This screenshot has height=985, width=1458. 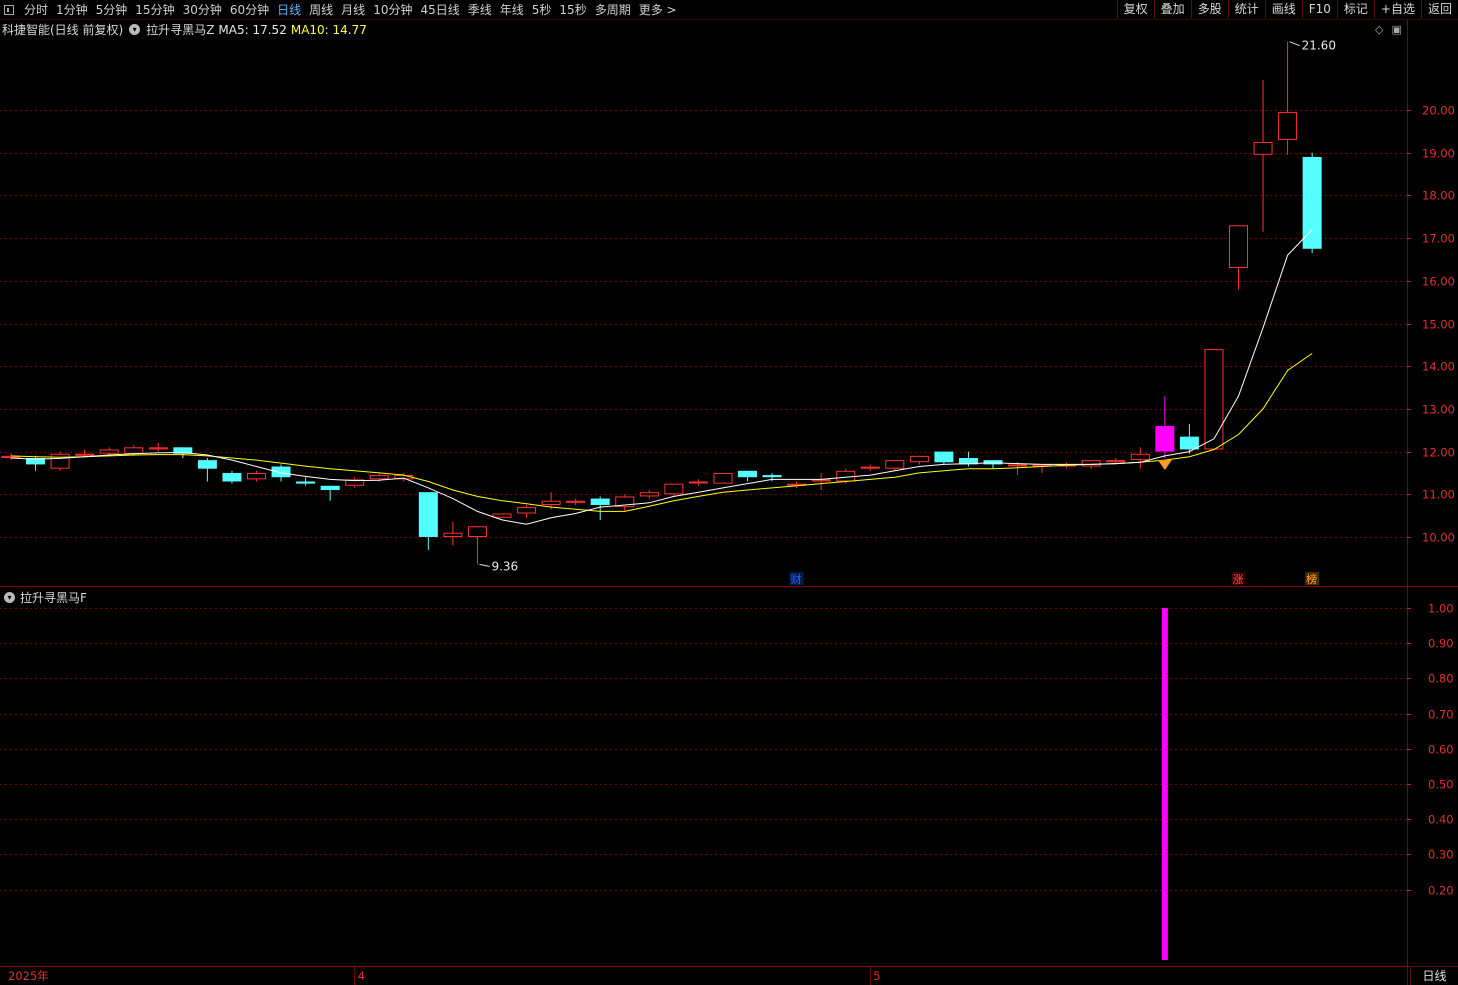 What do you see at coordinates (361, 976) in the screenshot?
I see `x-tick-label: 4` at bounding box center [361, 976].